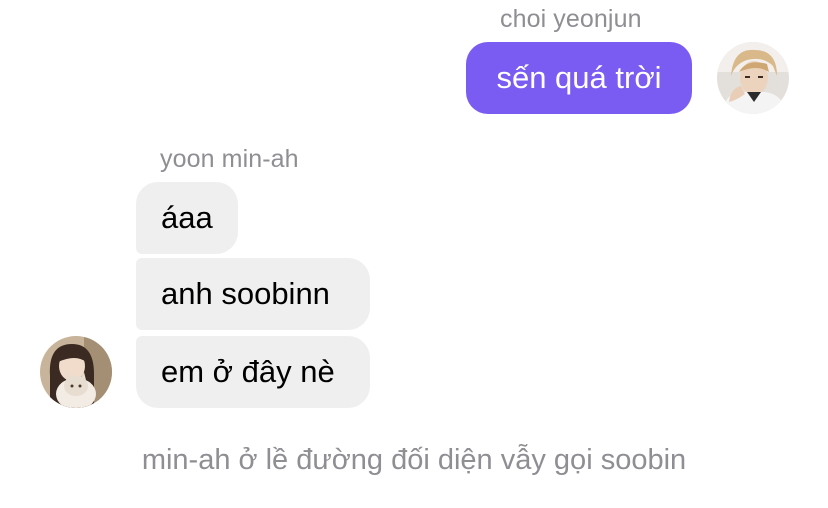 The height and width of the screenshot is (508, 828). What do you see at coordinates (753, 78) in the screenshot?
I see `user-avatar-yeonjun-icon` at bounding box center [753, 78].